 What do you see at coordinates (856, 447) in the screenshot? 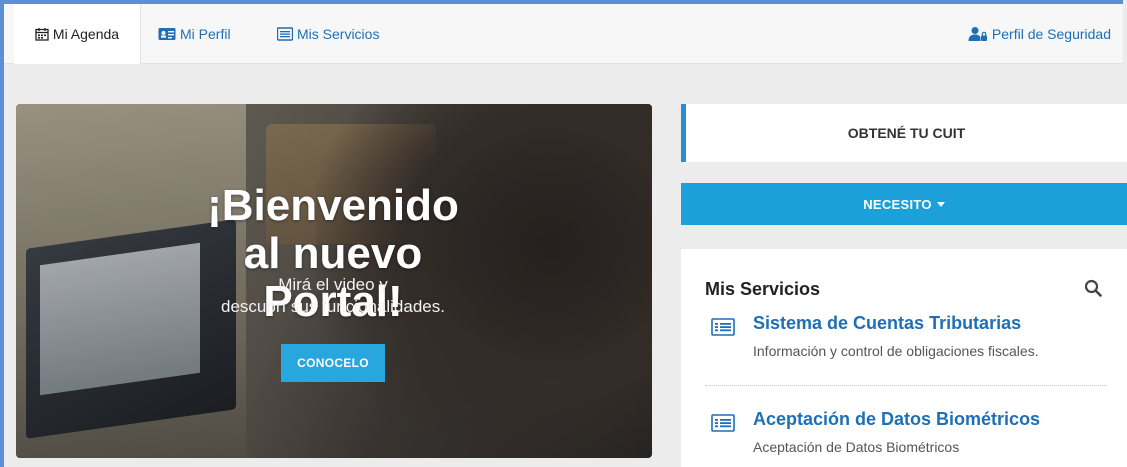
I see `service-description: Aceptación de Datos Biométricos` at bounding box center [856, 447].